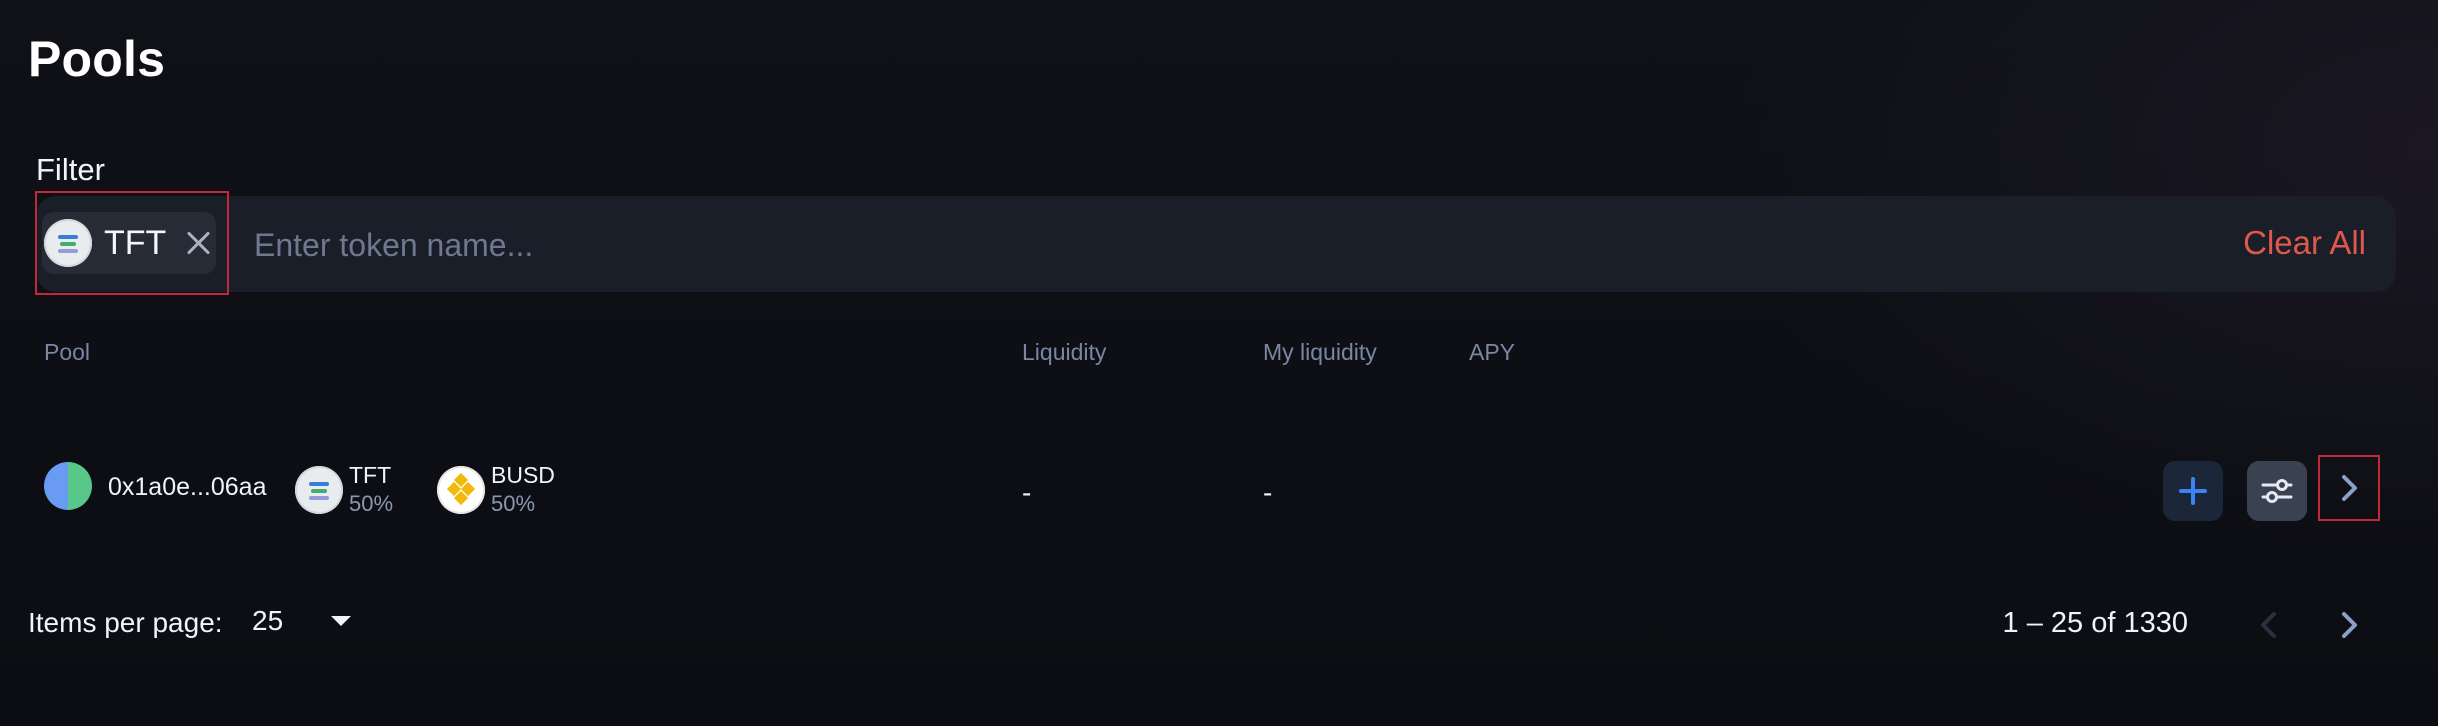 The image size is (2438, 726). What do you see at coordinates (268, 620) in the screenshot?
I see `items-per-page-value: 25` at bounding box center [268, 620].